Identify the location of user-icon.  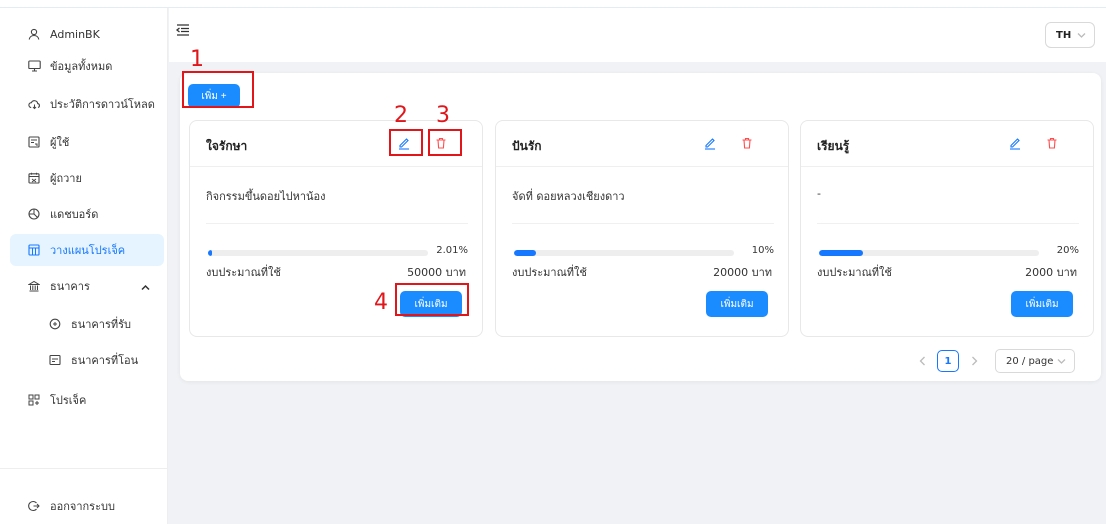
(34, 34).